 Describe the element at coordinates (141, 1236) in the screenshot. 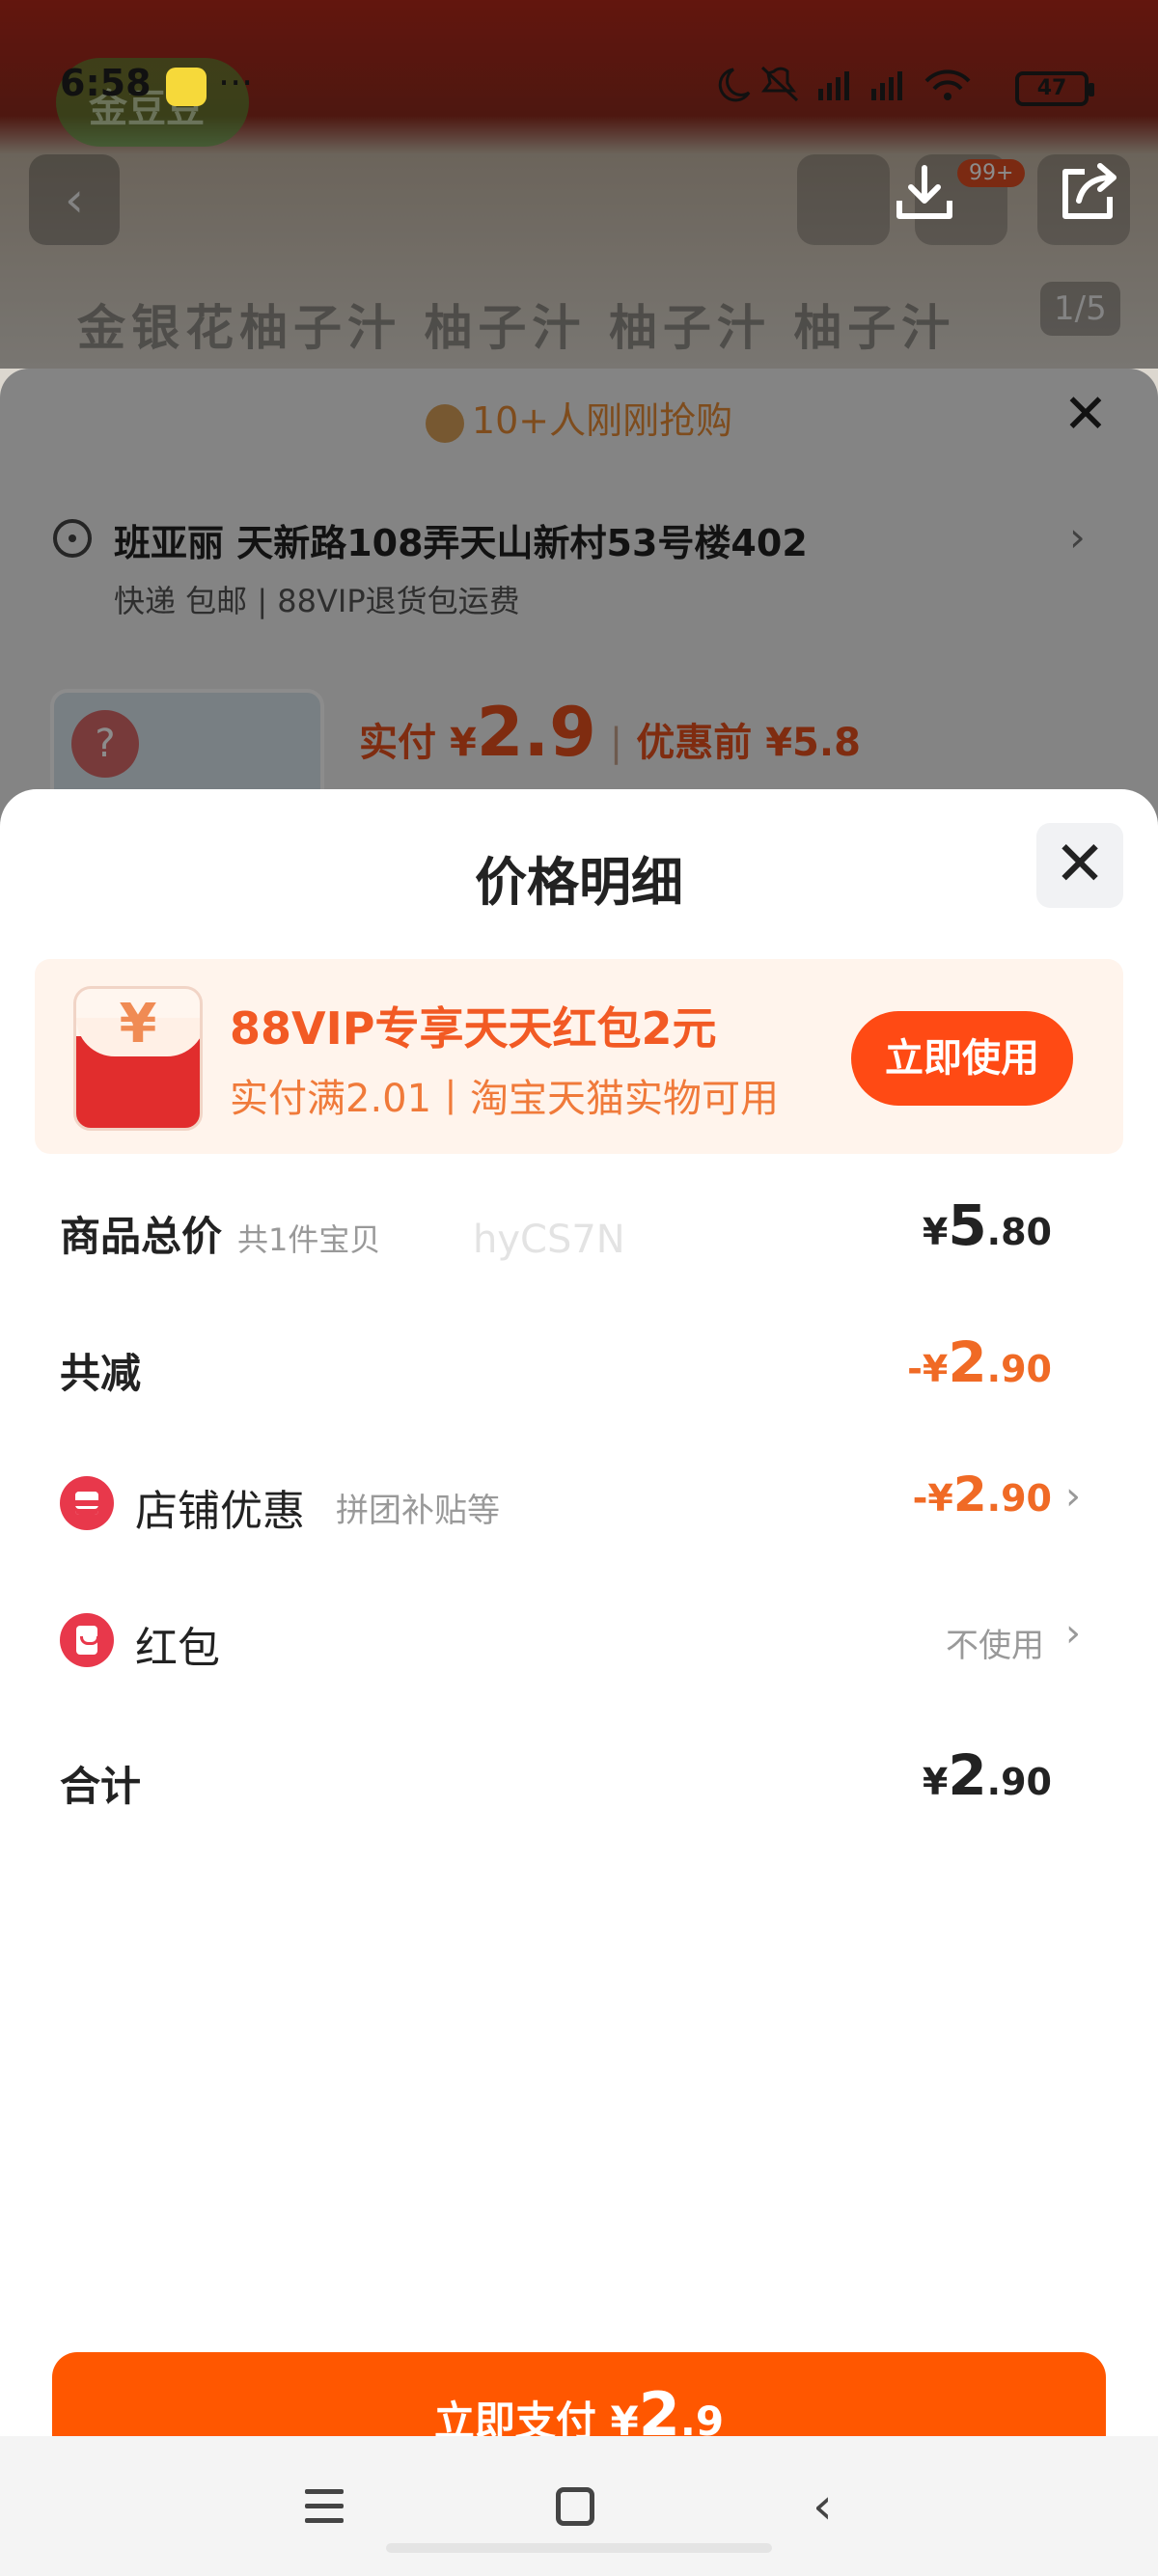

I see `total-price-label: 商品总价` at that location.